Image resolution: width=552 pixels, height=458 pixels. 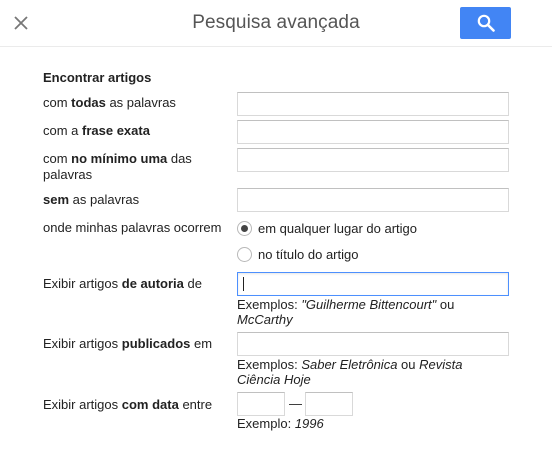 What do you see at coordinates (116, 130) in the screenshot?
I see `label-bold: frase exata` at bounding box center [116, 130].